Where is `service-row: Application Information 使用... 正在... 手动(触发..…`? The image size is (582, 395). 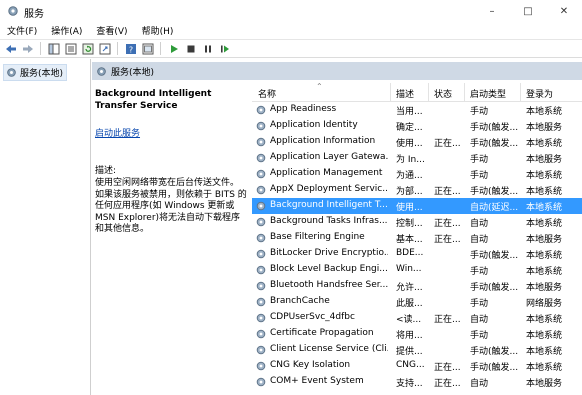
service-row: Application Information 使用... 正在... 手动(触发..… is located at coordinates (417, 142).